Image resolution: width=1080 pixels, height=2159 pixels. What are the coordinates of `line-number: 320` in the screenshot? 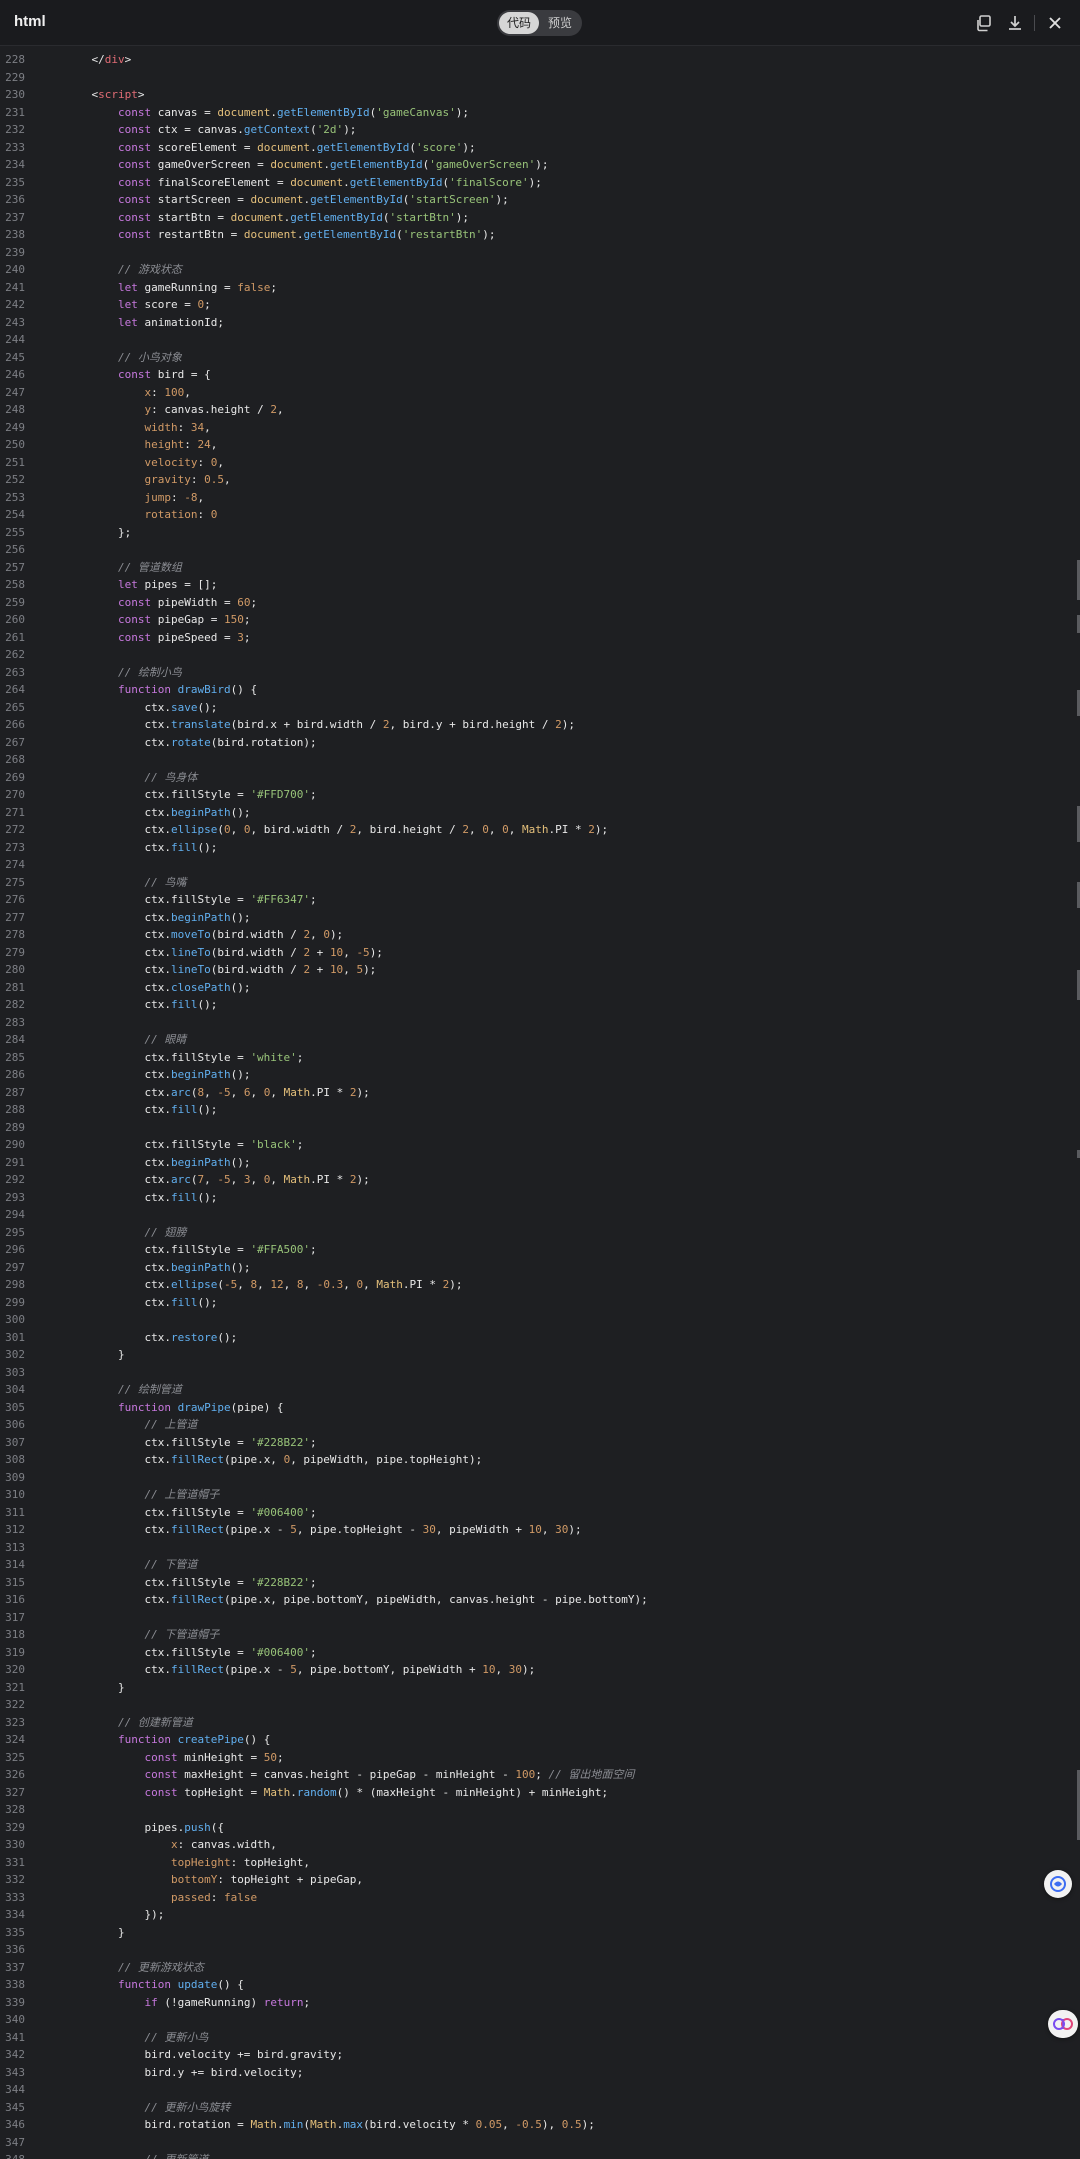 It's located at (15, 1669).